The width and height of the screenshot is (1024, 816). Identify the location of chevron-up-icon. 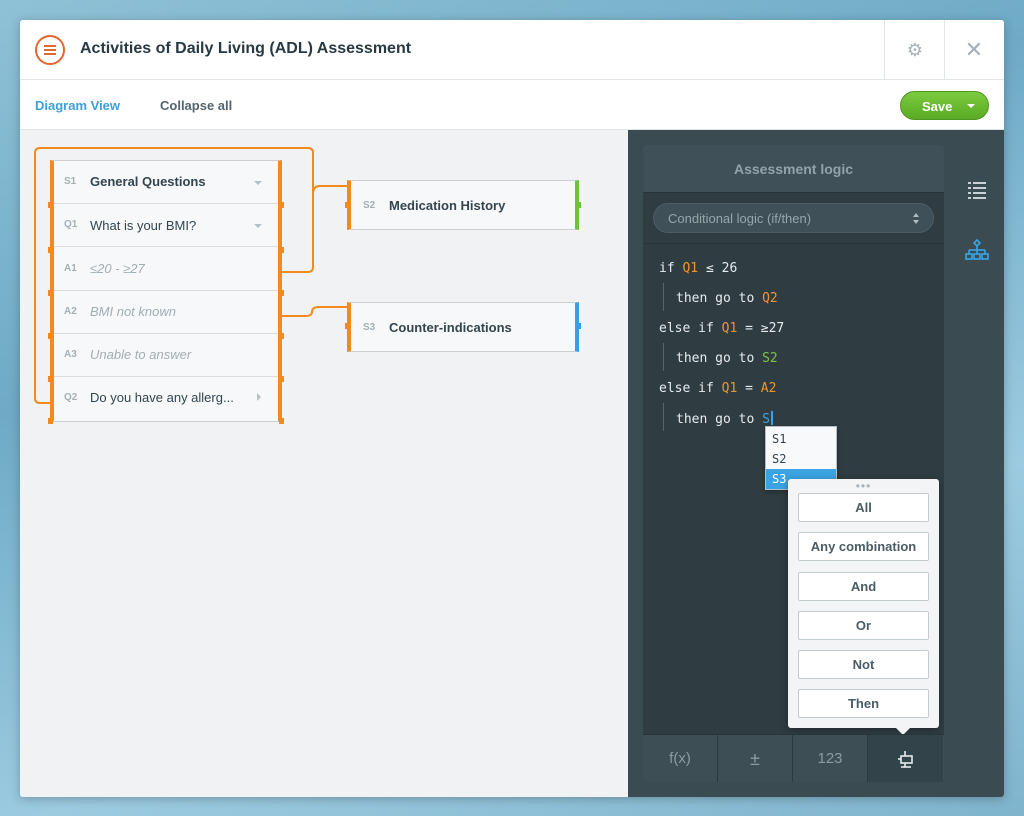
(916, 215).